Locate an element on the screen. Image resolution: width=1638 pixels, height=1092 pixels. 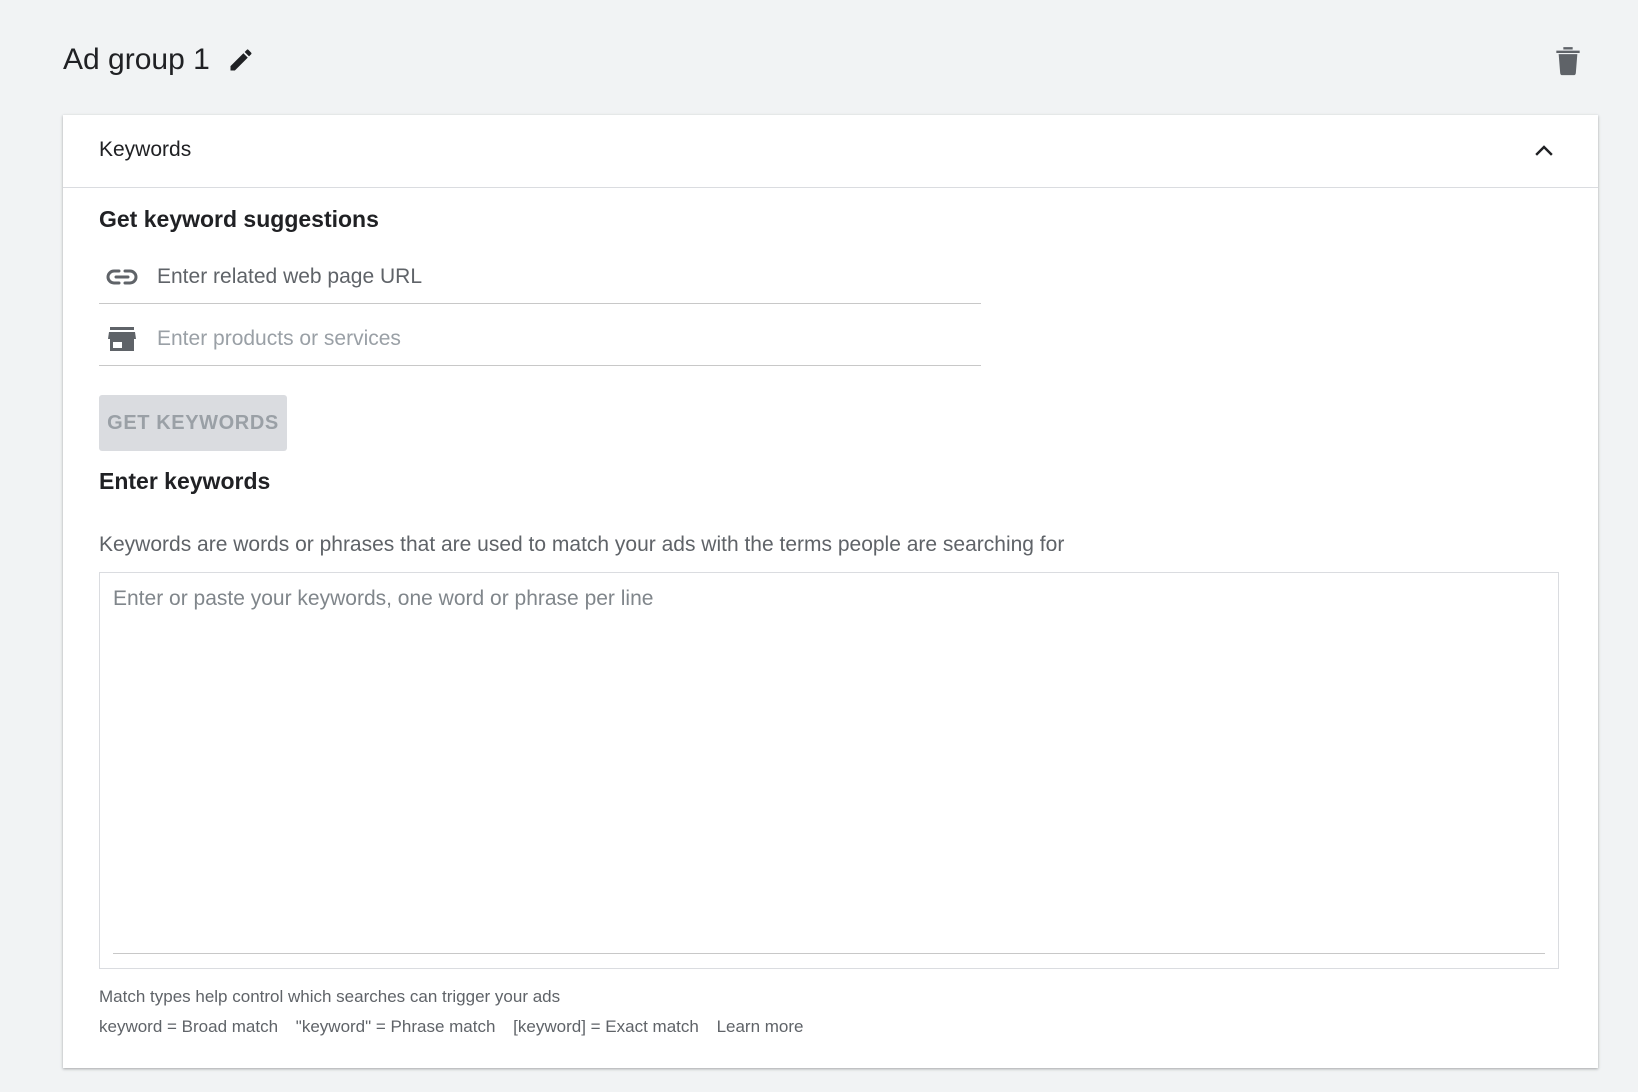
learn-more-link: Learn more is located at coordinates (760, 1026).